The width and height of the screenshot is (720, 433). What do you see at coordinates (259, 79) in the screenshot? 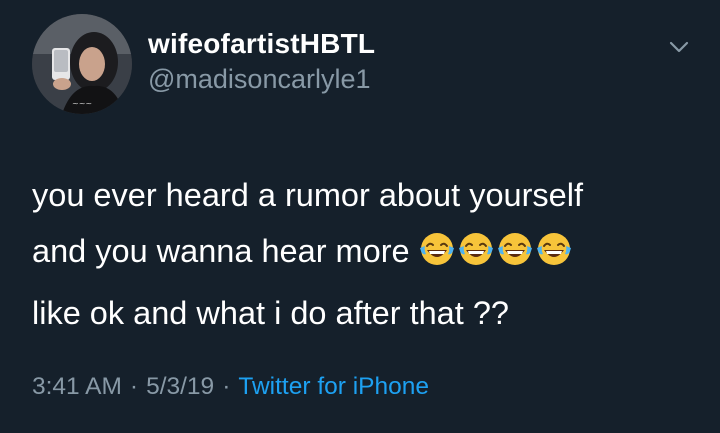
I see `user-handle: @madisoncarlyle1` at bounding box center [259, 79].